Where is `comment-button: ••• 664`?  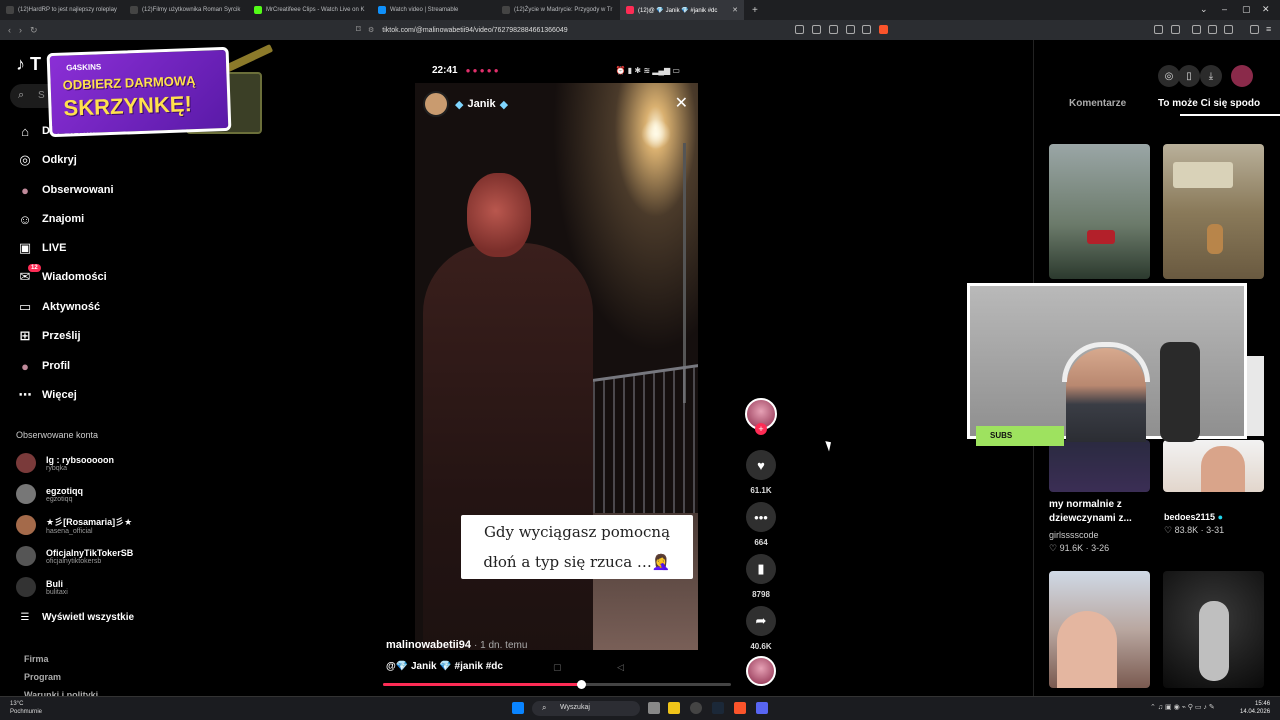
comment-button: ••• 664 is located at coordinates (761, 524).